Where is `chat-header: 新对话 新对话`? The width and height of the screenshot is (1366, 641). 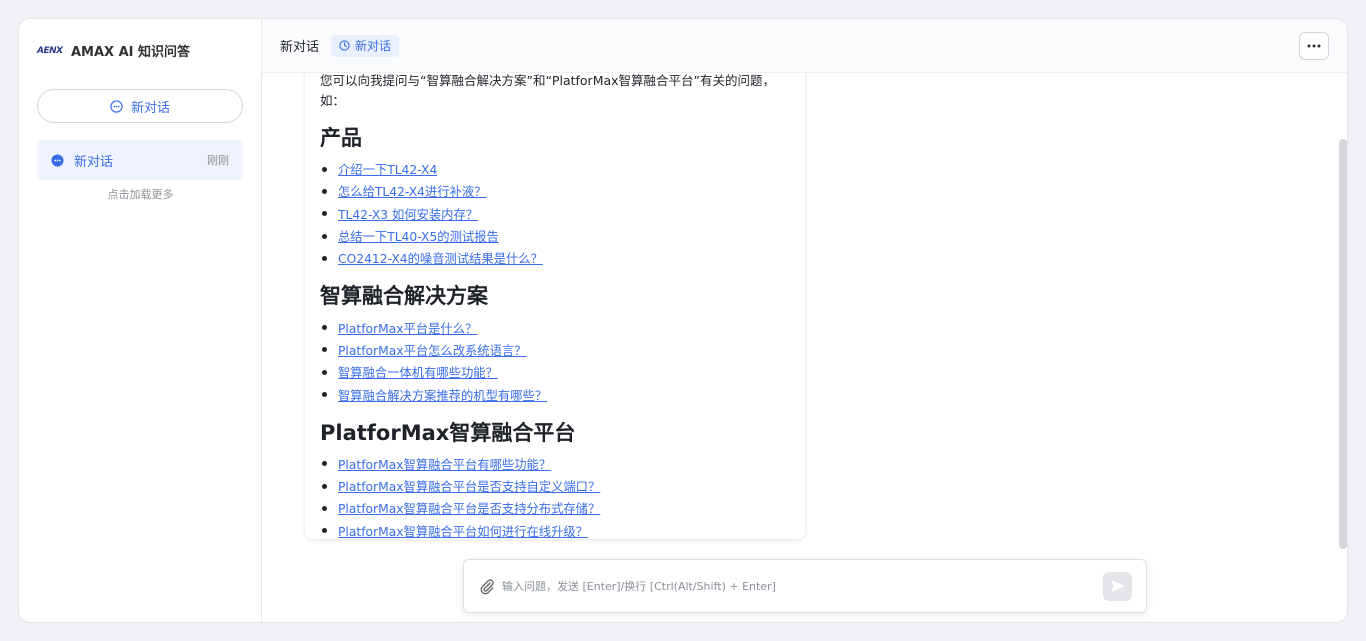
chat-header: 新对话 新对话 is located at coordinates (804, 46).